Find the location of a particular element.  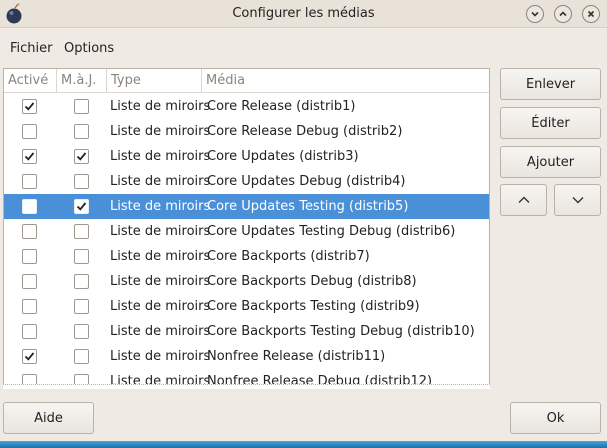

window-title: Configurer les médias is located at coordinates (303, 13).